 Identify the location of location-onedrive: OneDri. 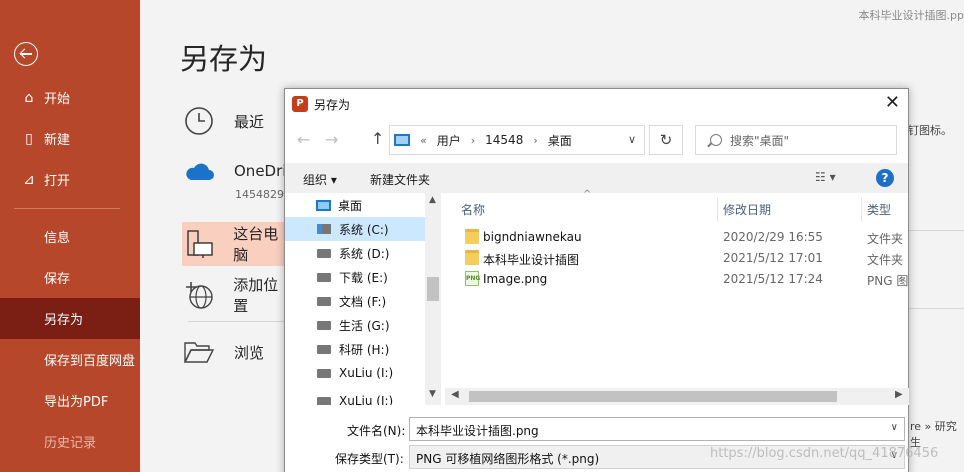
(237, 171).